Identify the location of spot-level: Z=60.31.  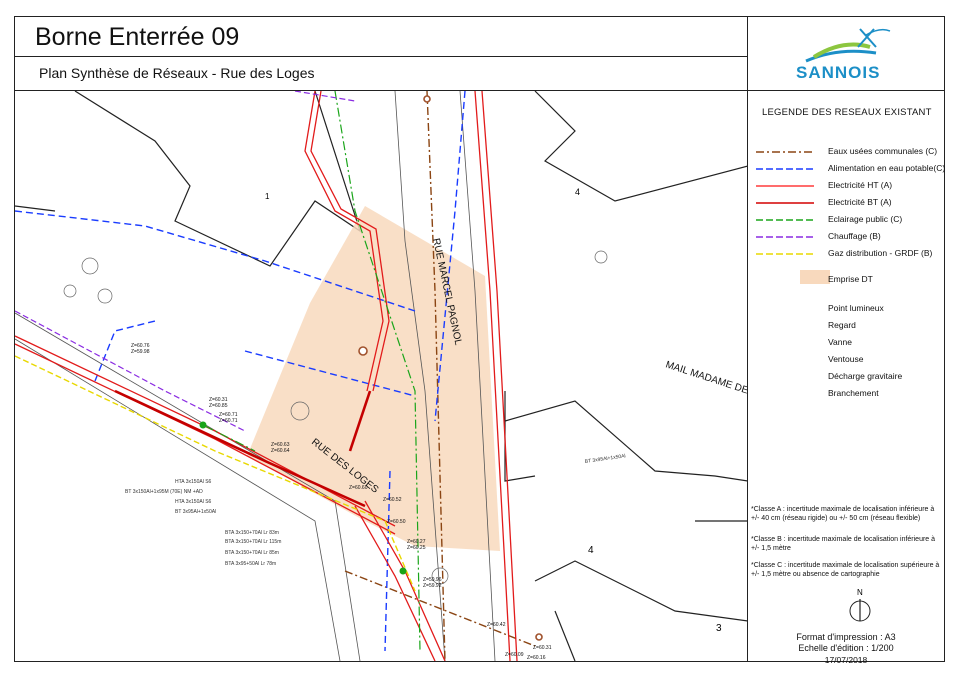
(542, 648).